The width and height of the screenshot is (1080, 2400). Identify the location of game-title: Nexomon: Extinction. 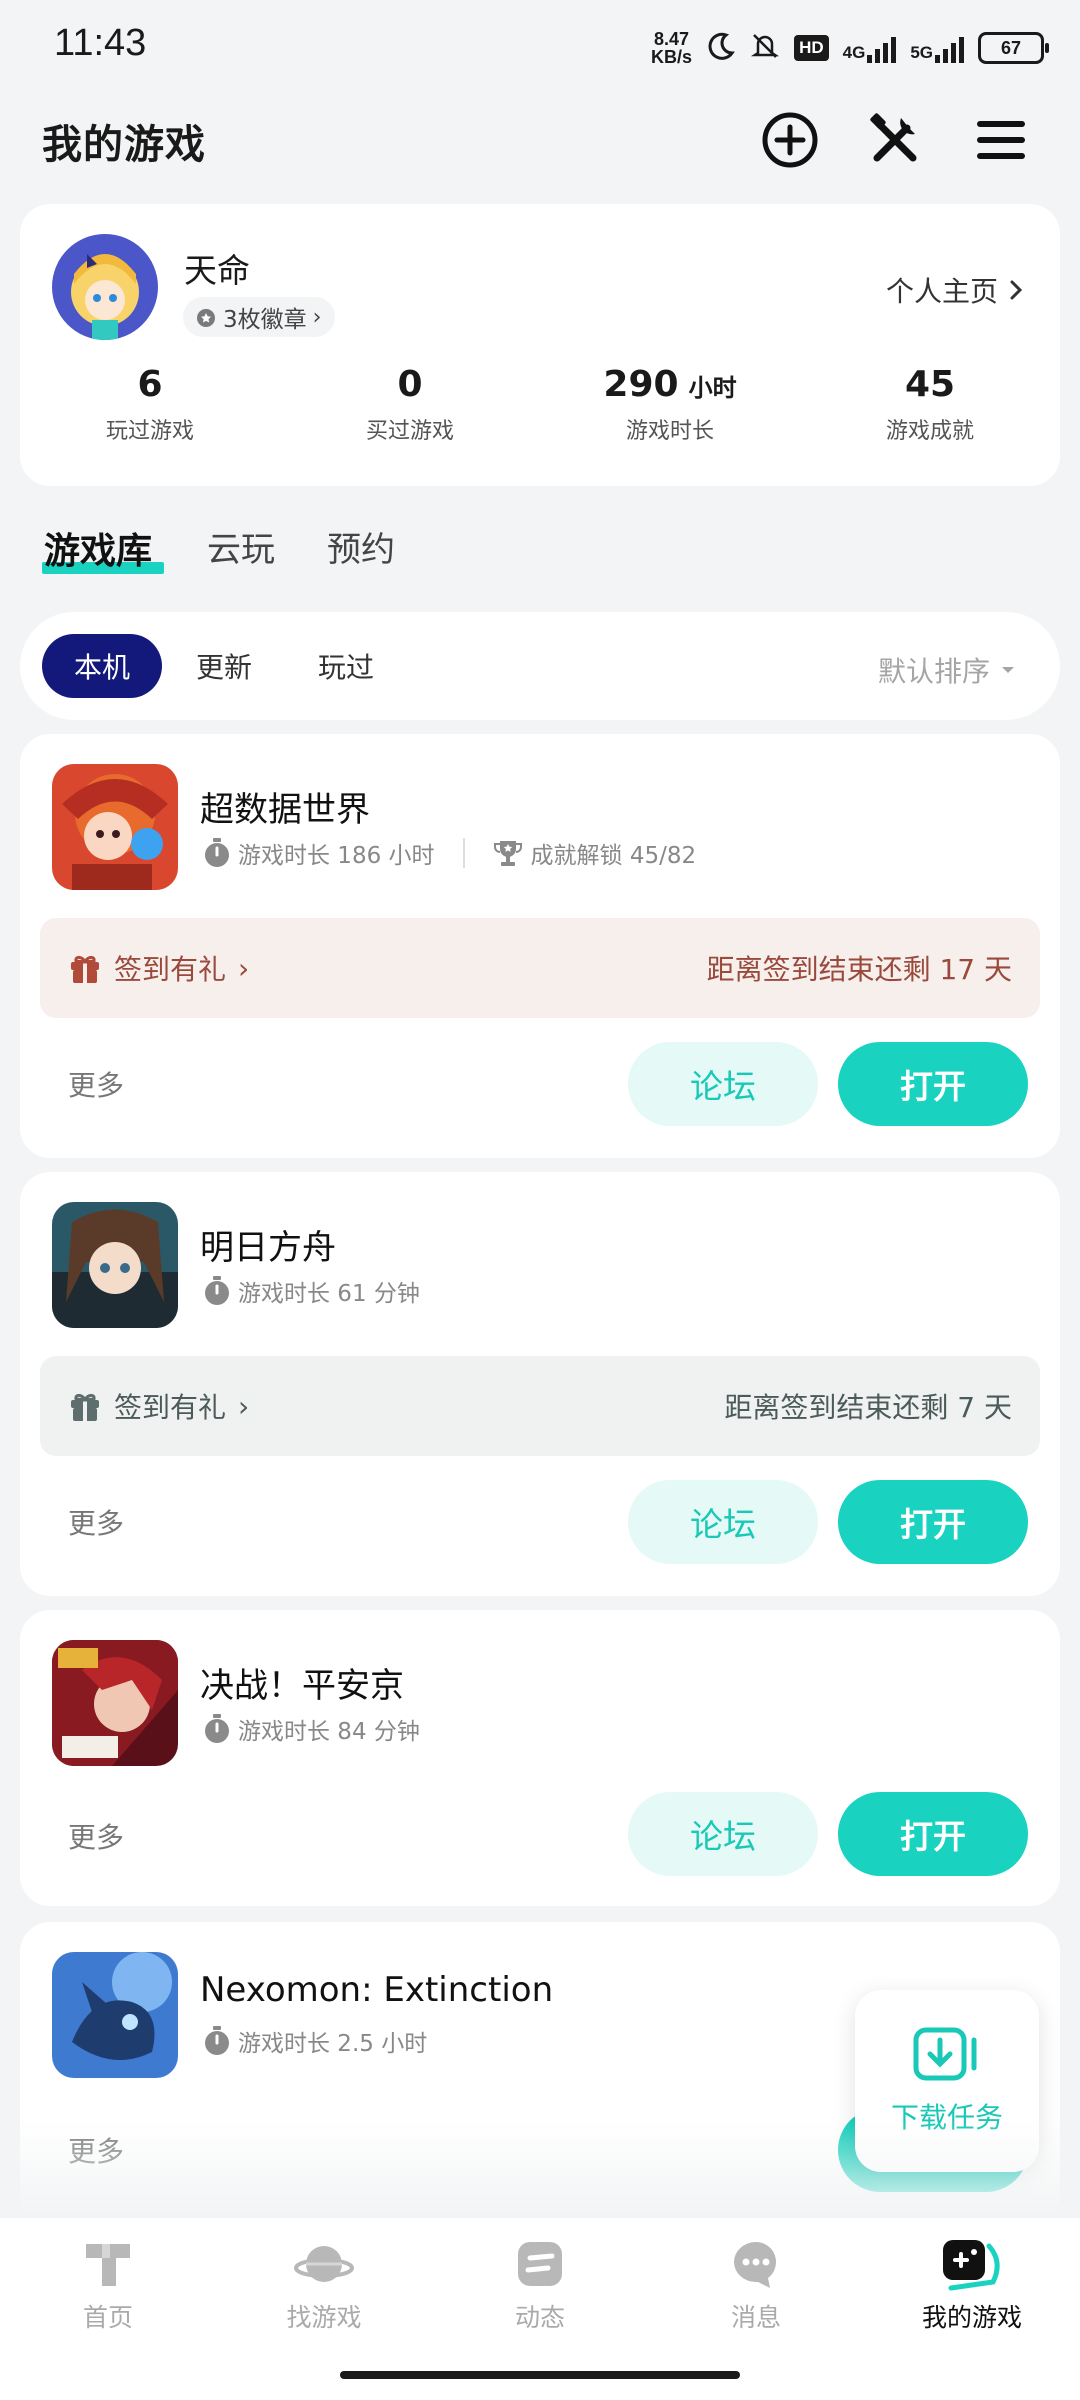
(376, 1990).